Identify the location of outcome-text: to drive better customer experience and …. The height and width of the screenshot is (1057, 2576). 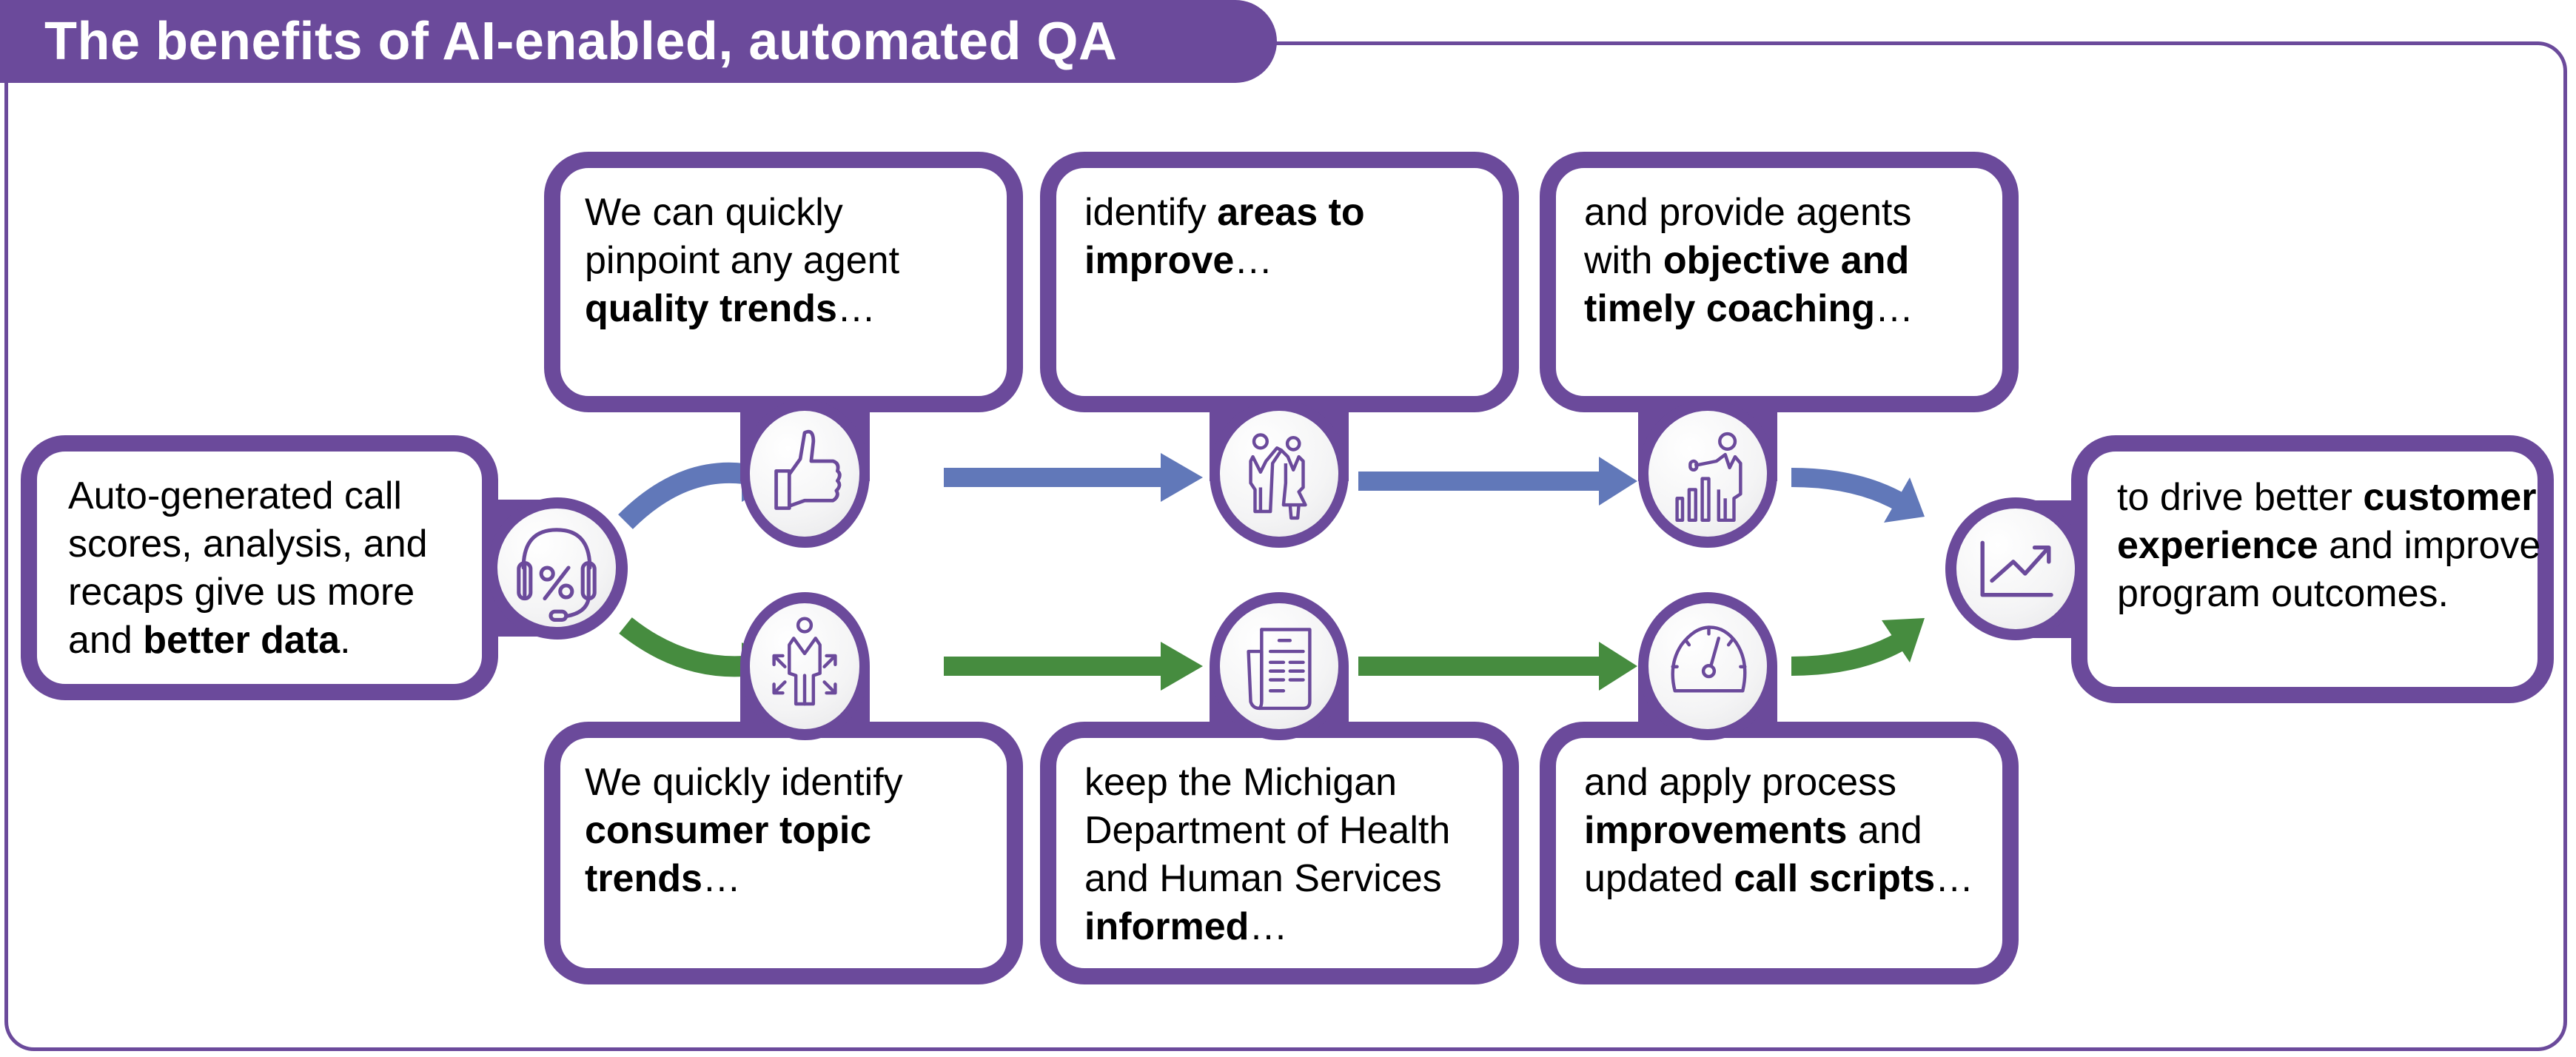
(2329, 545).